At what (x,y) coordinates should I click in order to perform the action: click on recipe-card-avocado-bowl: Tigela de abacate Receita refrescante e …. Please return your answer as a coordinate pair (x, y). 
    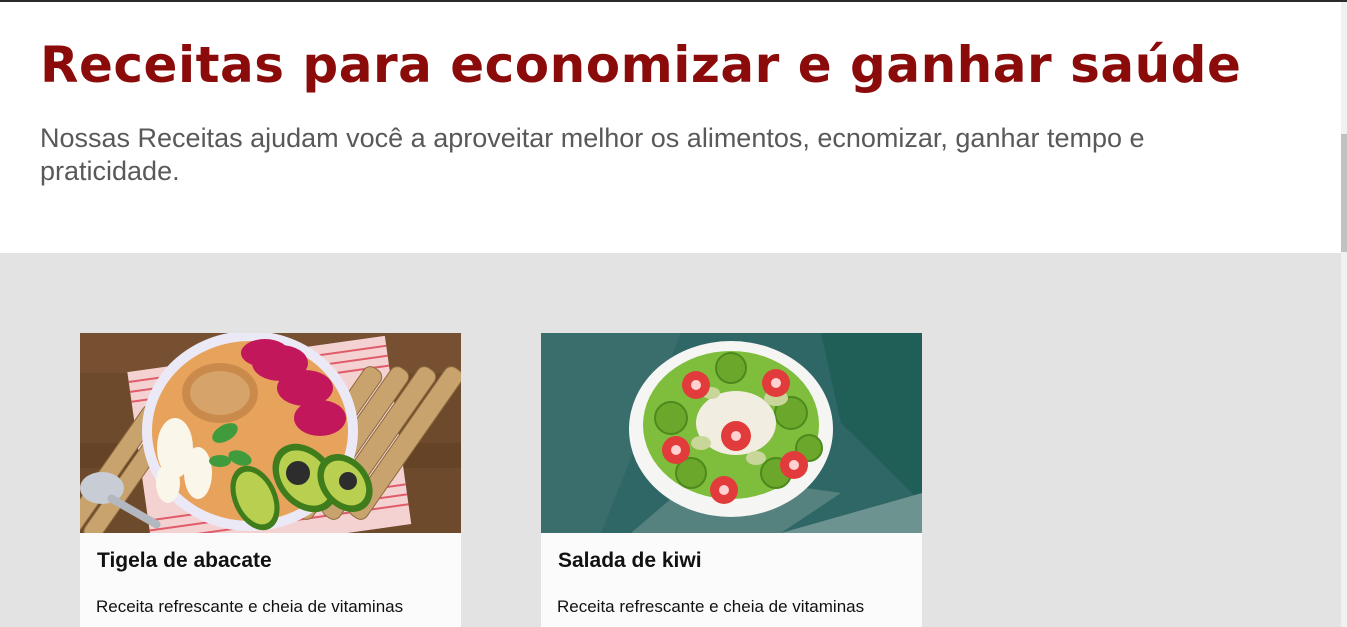
    Looking at the image, I should click on (270, 480).